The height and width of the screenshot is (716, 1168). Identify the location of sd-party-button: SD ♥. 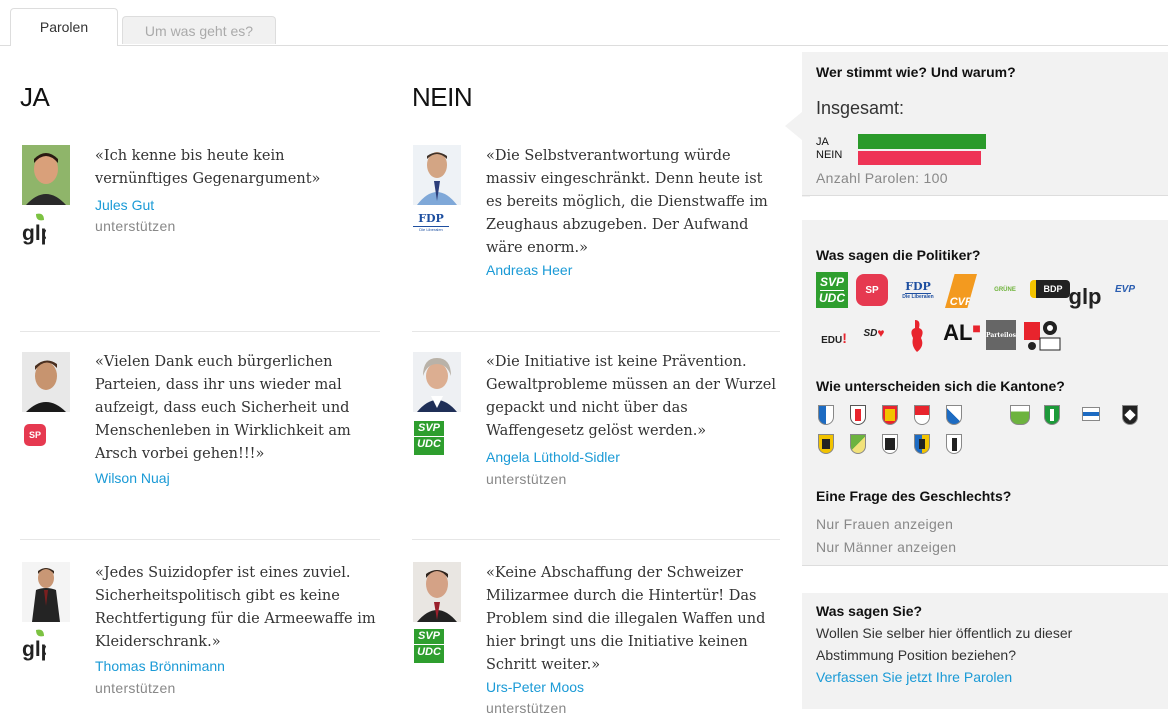
(874, 333).